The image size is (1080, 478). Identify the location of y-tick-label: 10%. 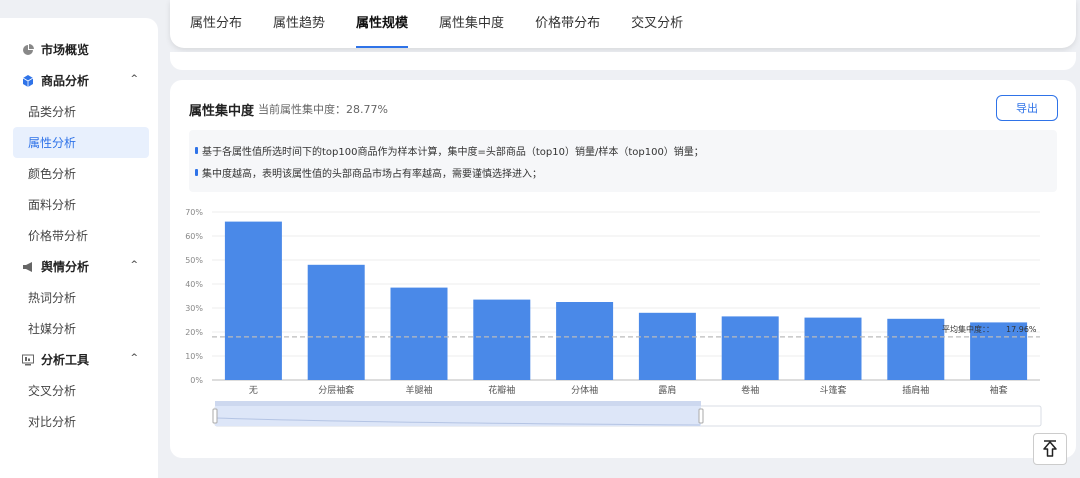
(194, 356).